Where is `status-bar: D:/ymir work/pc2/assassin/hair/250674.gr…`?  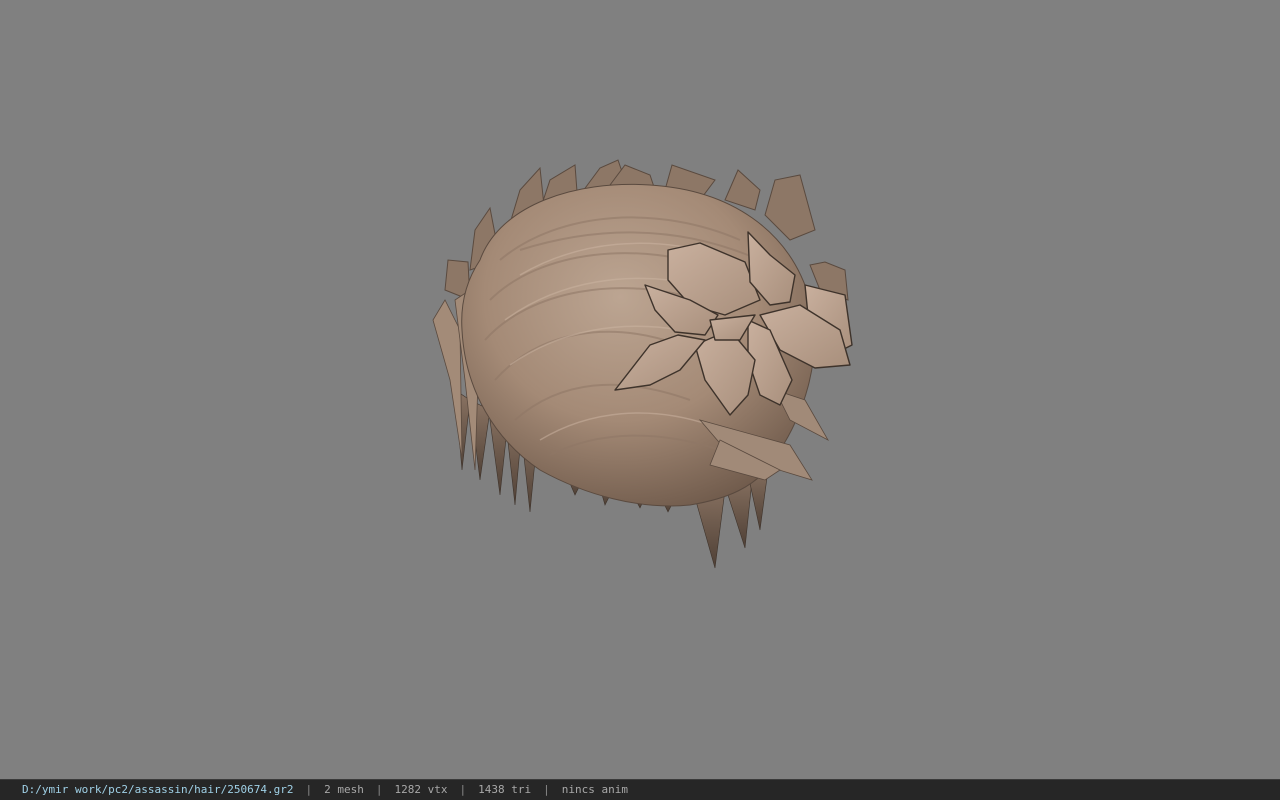
status-bar: D:/ymir work/pc2/assassin/hair/250674.gr… is located at coordinates (640, 789).